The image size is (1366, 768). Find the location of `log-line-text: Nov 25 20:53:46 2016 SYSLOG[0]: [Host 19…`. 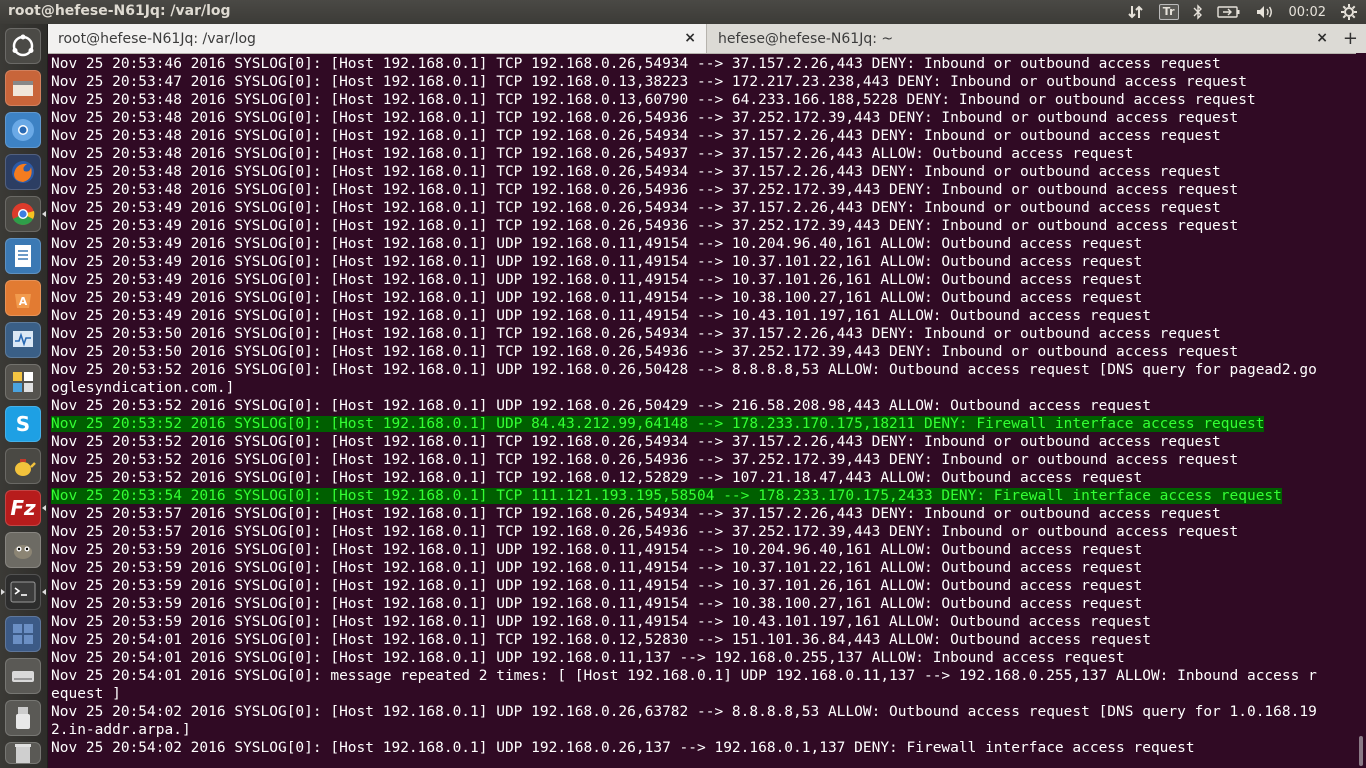

log-line-text: Nov 25 20:53:46 2016 SYSLOG[0]: [Host 19… is located at coordinates (636, 64).